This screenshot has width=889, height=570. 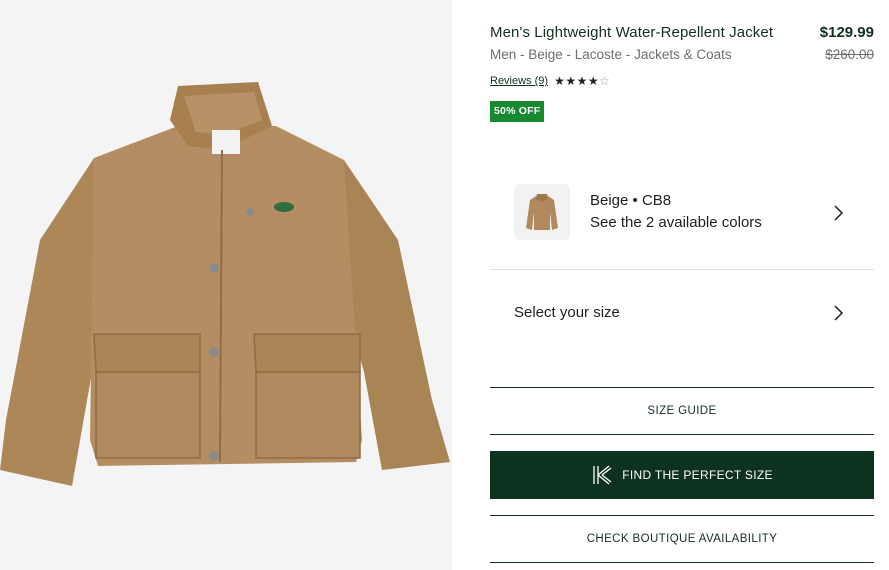 What do you see at coordinates (602, 475) in the screenshot?
I see `k-logo-icon` at bounding box center [602, 475].